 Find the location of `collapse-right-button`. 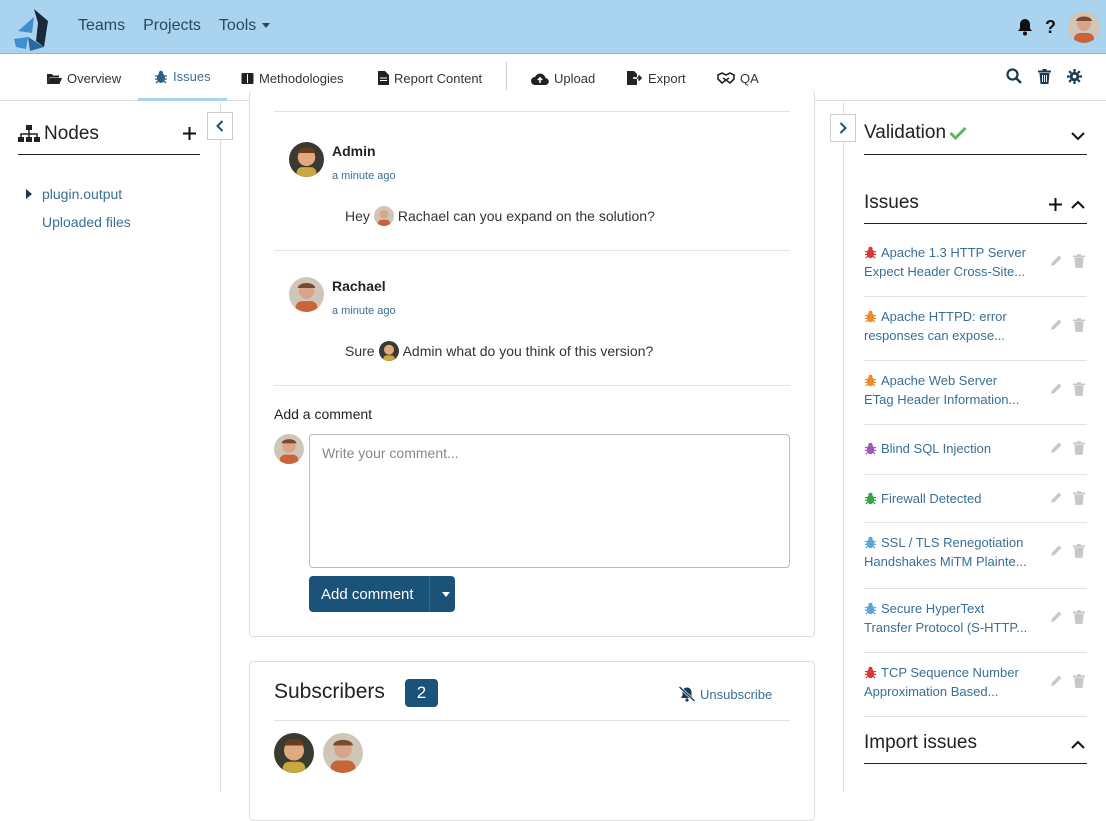

collapse-right-button is located at coordinates (843, 128).